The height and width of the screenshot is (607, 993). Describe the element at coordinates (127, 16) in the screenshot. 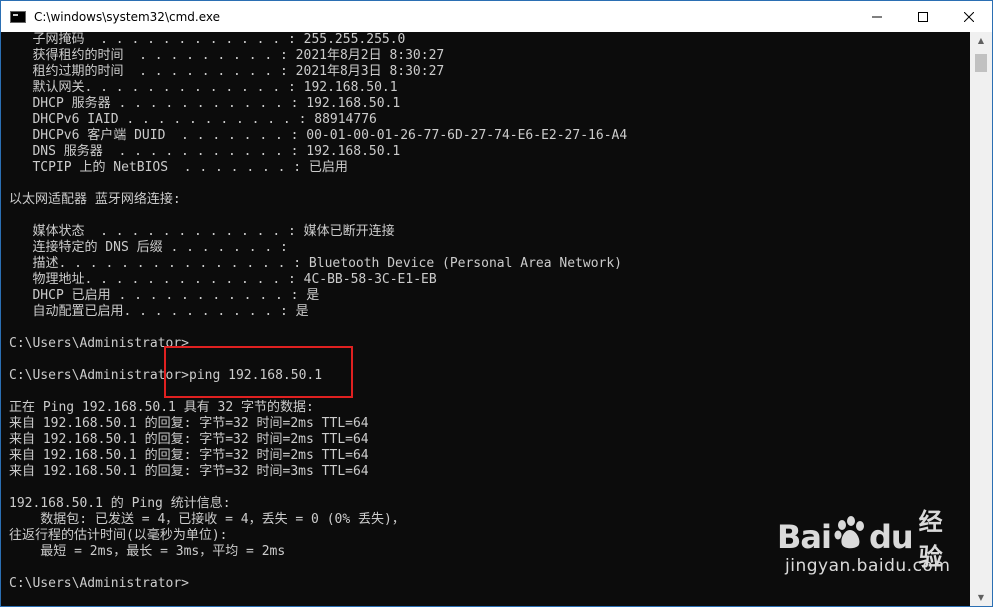

I see `window-title: C:\windows\system32\cmd.exe` at that location.